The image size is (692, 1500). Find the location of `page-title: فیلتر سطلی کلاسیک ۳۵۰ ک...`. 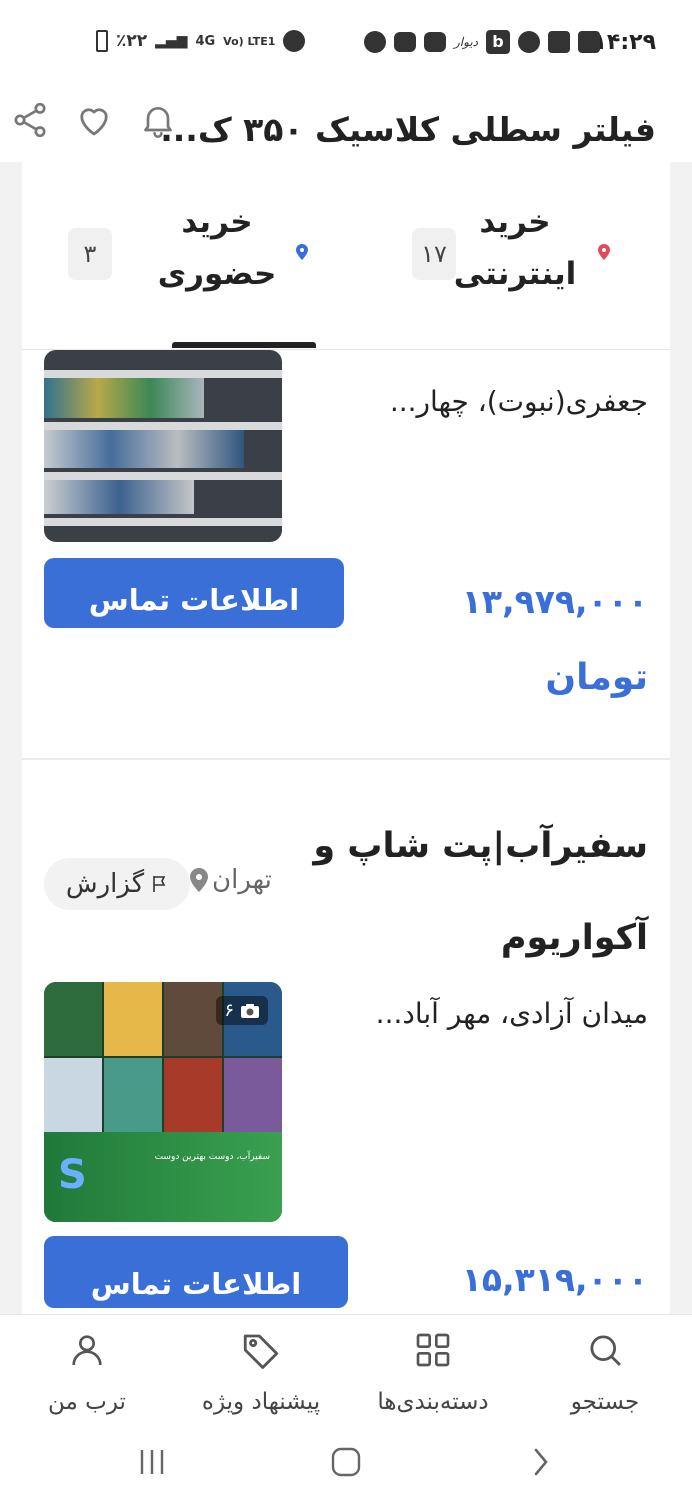

page-title: فیلتر سطلی کلاسیک ۳۵۰ ک... is located at coordinates (408, 129).